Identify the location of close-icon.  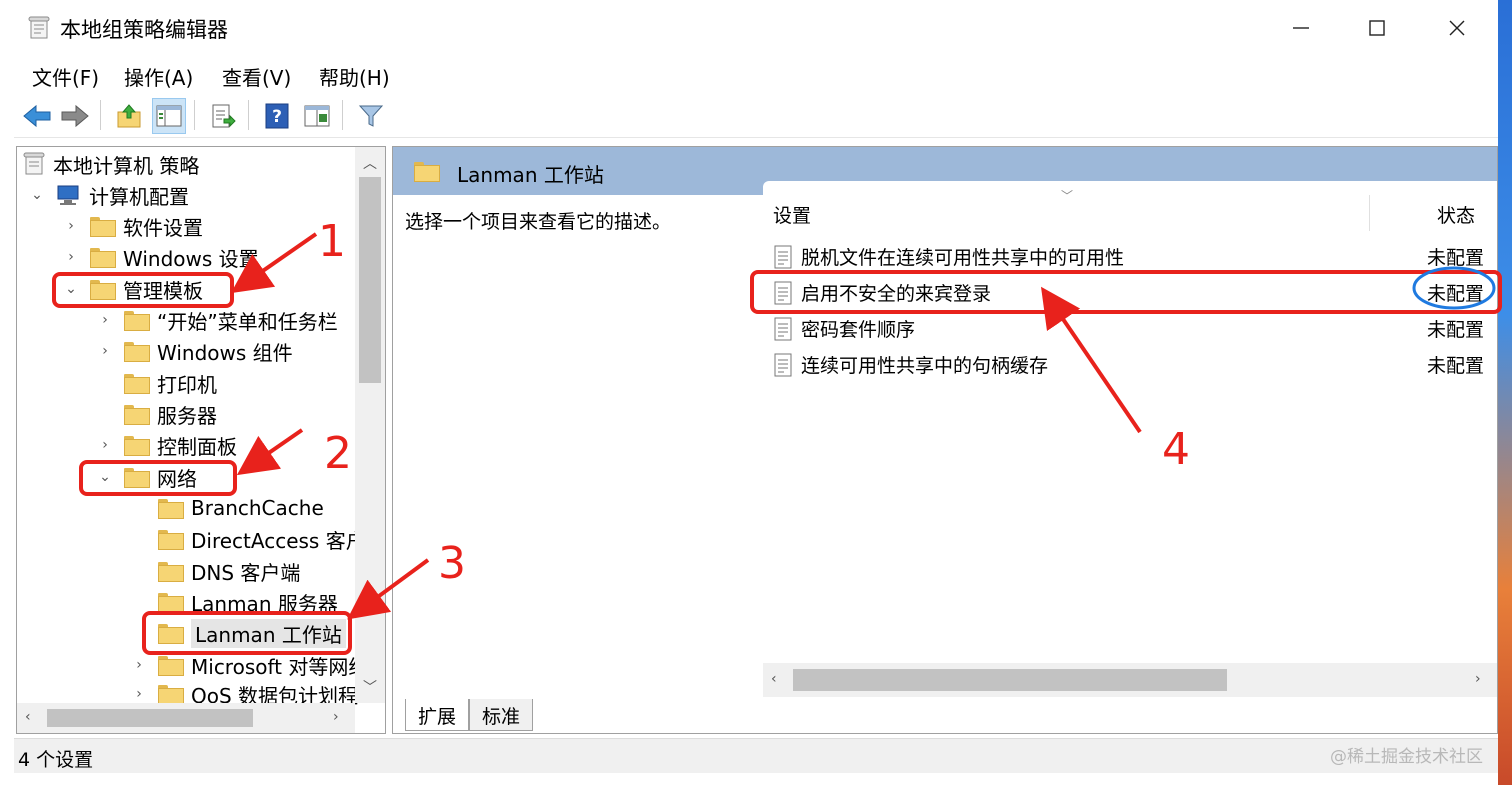
(1457, 28).